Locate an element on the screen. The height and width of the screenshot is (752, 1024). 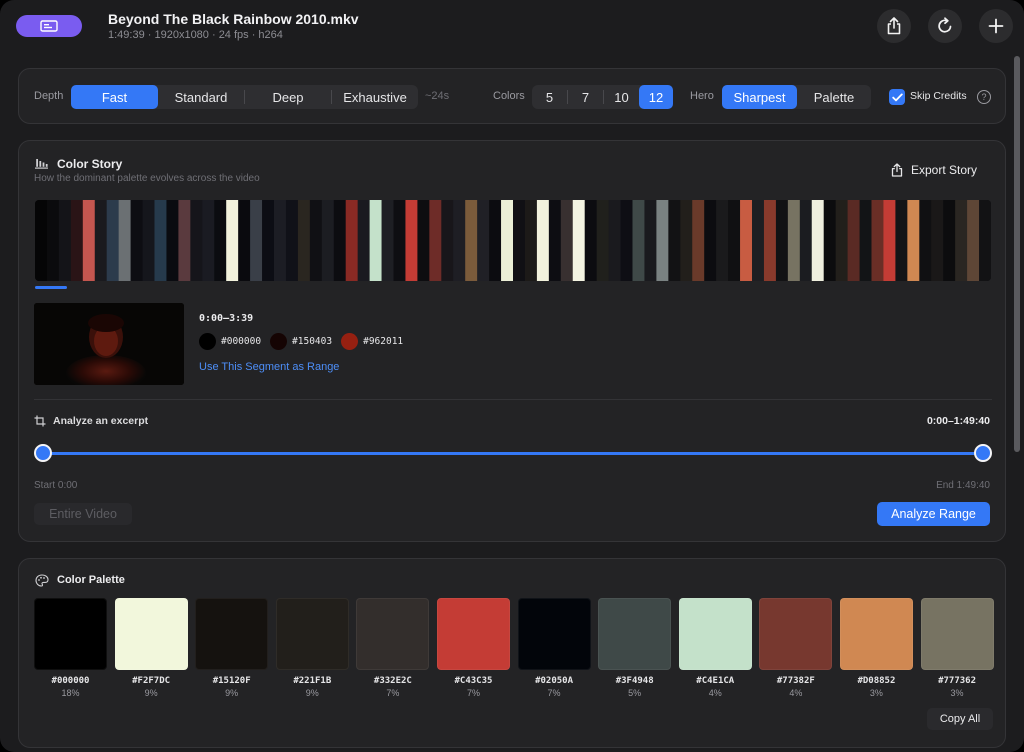
checkmark-icon is located at coordinates (897, 97).